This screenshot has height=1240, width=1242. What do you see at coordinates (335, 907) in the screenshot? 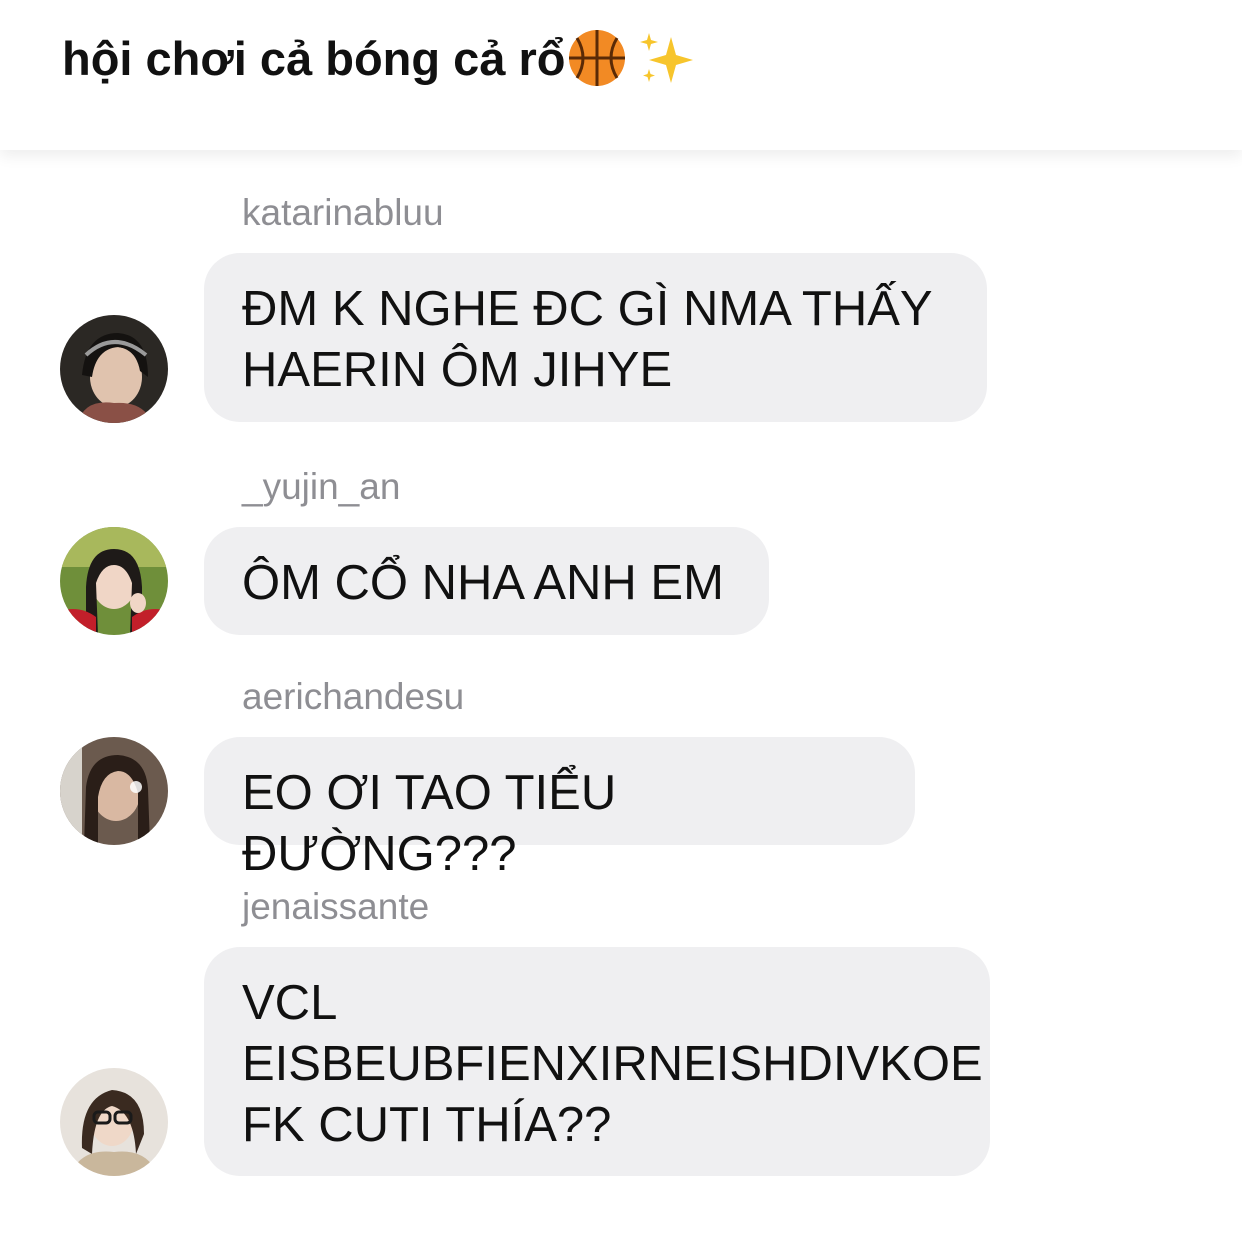
I see `message-username: jenaissante` at bounding box center [335, 907].